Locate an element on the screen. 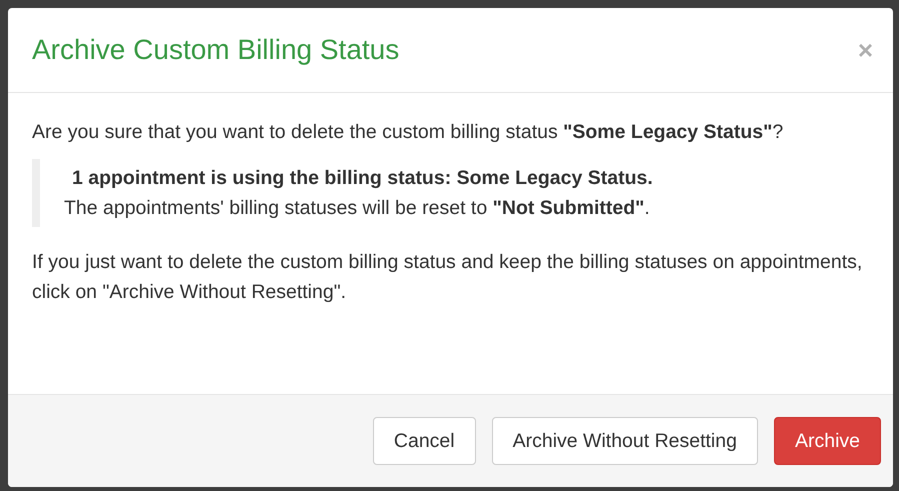 The height and width of the screenshot is (491, 899). confirmation-text: Are you sure that you want to delete the custom billing status "Some Legacy Status"? is located at coordinates (408, 132).